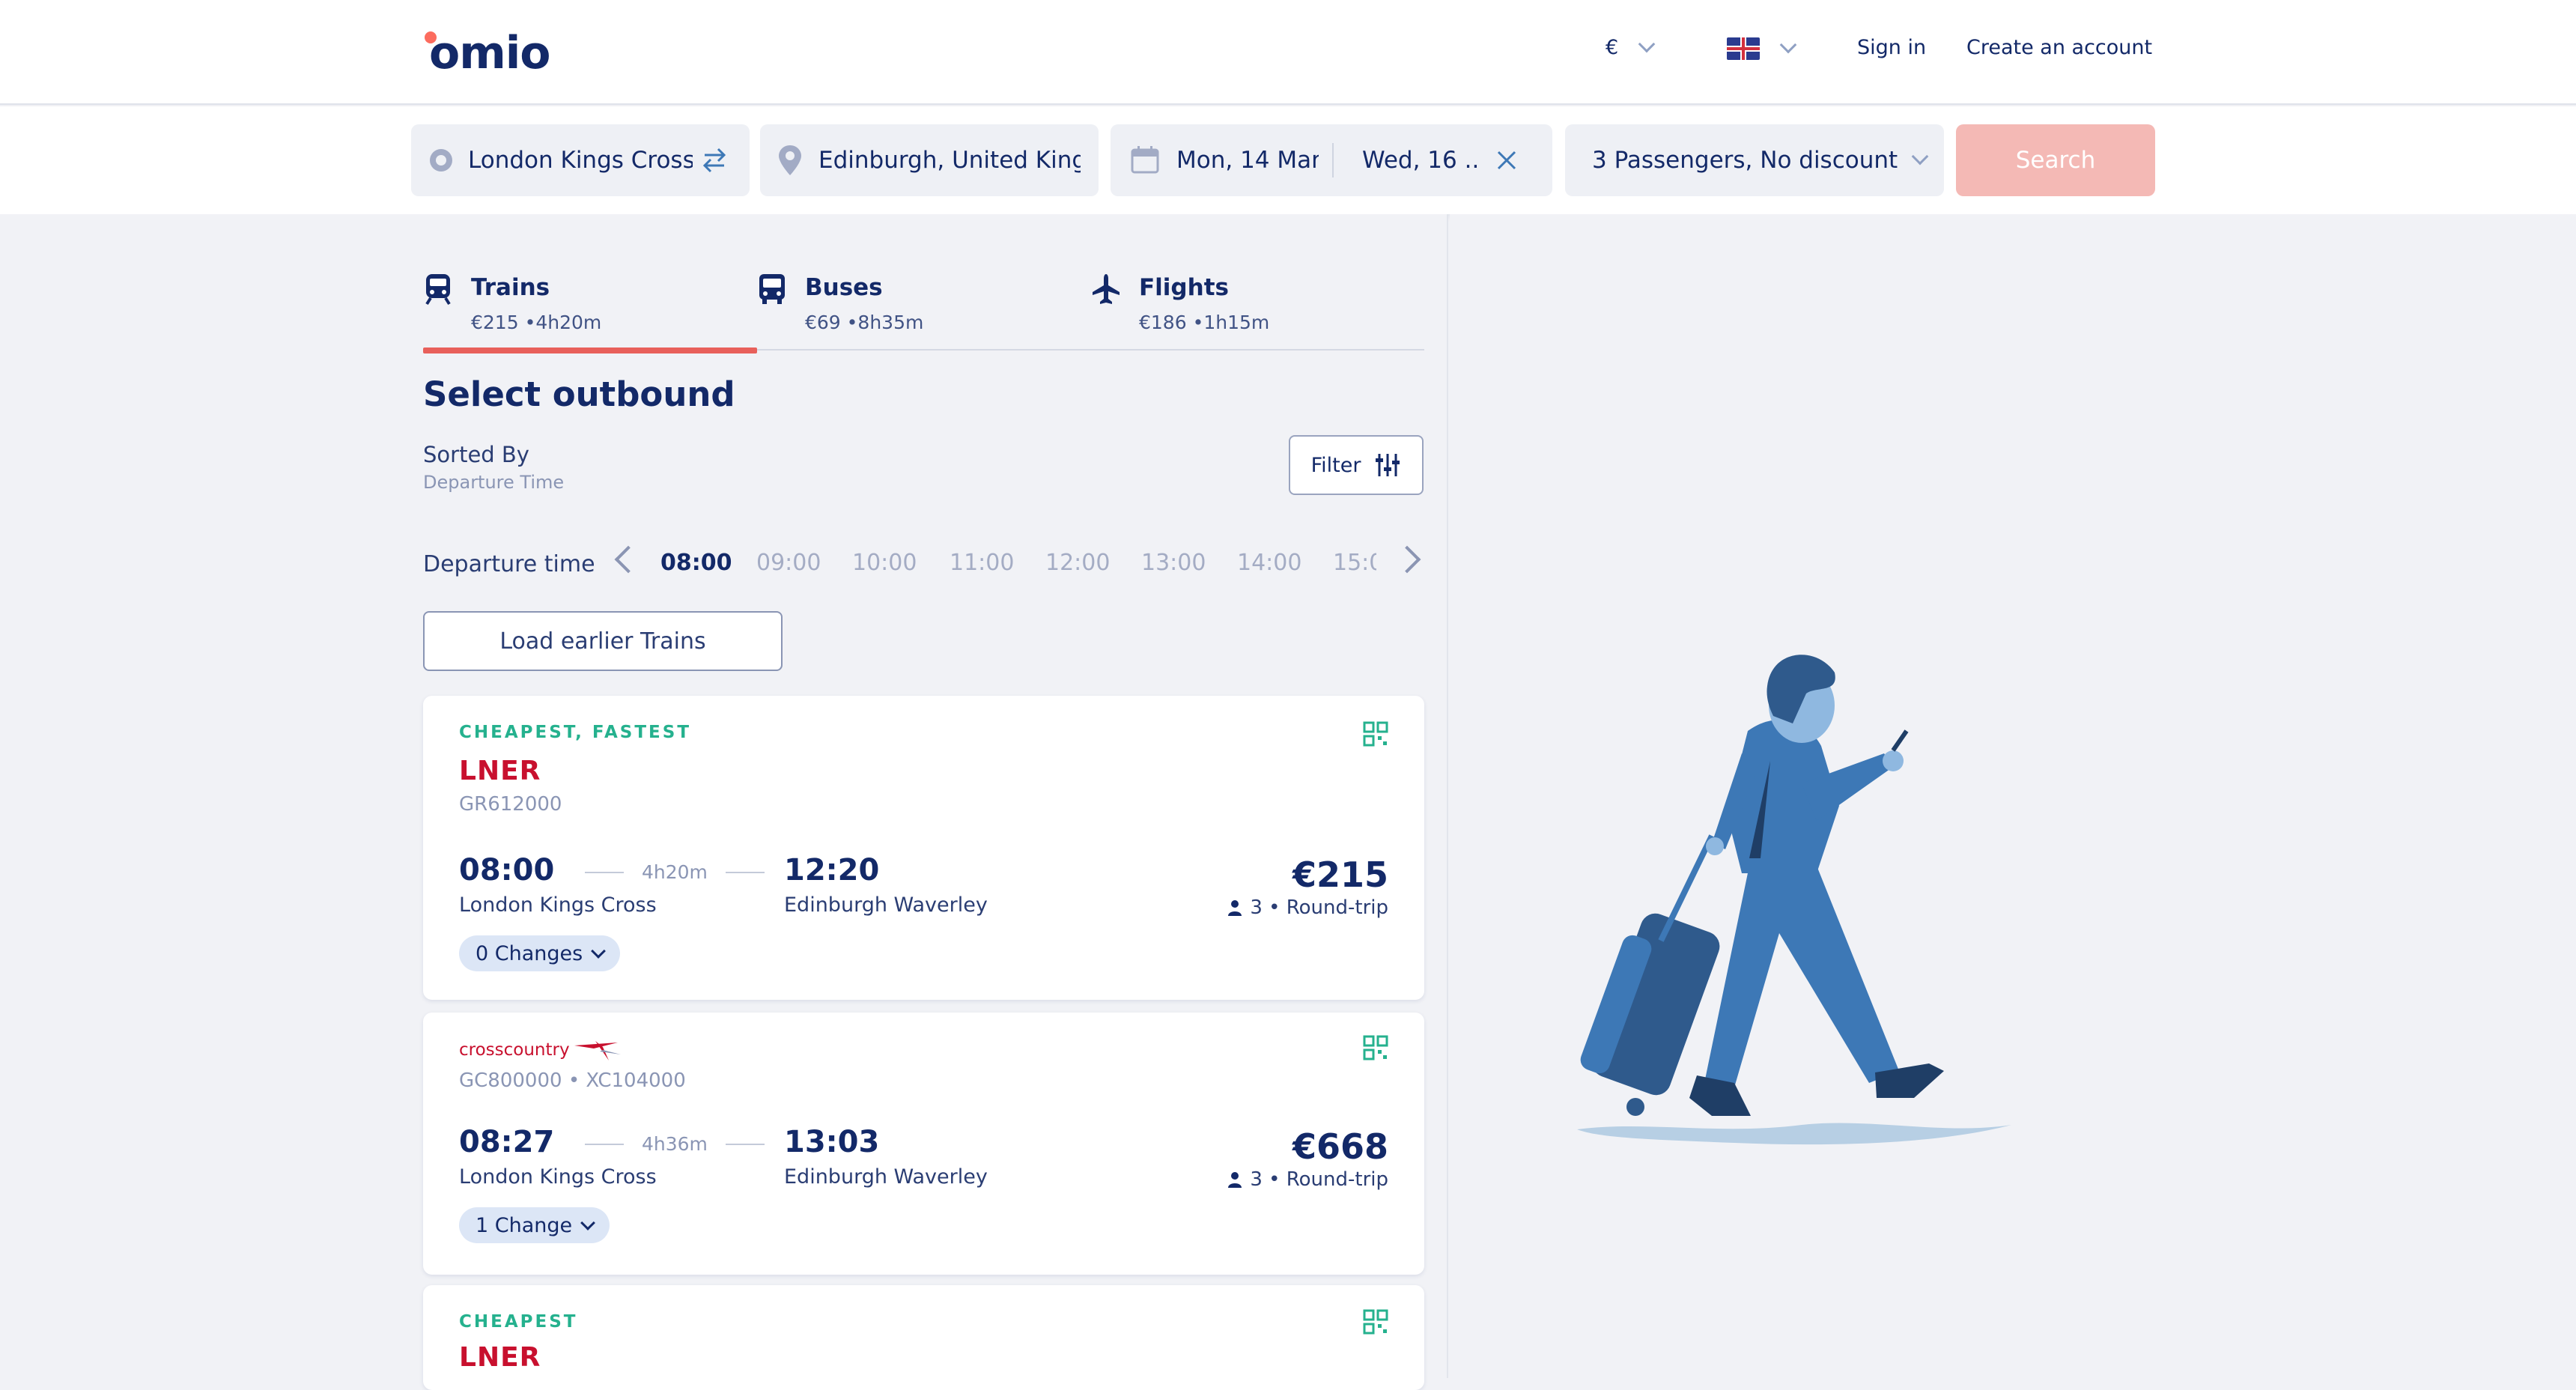 Image resolution: width=2576 pixels, height=1390 pixels. What do you see at coordinates (507, 1142) in the screenshot?
I see `departure-time: 08:27` at bounding box center [507, 1142].